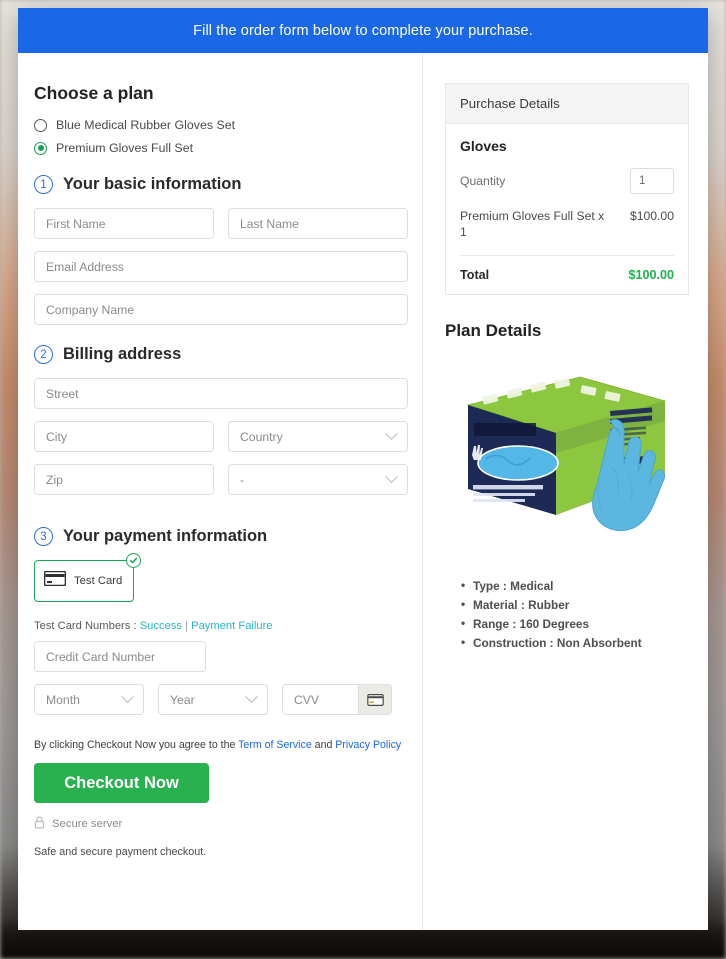 The width and height of the screenshot is (726, 959). I want to click on payment-failure-link: Payment Failure, so click(231, 626).